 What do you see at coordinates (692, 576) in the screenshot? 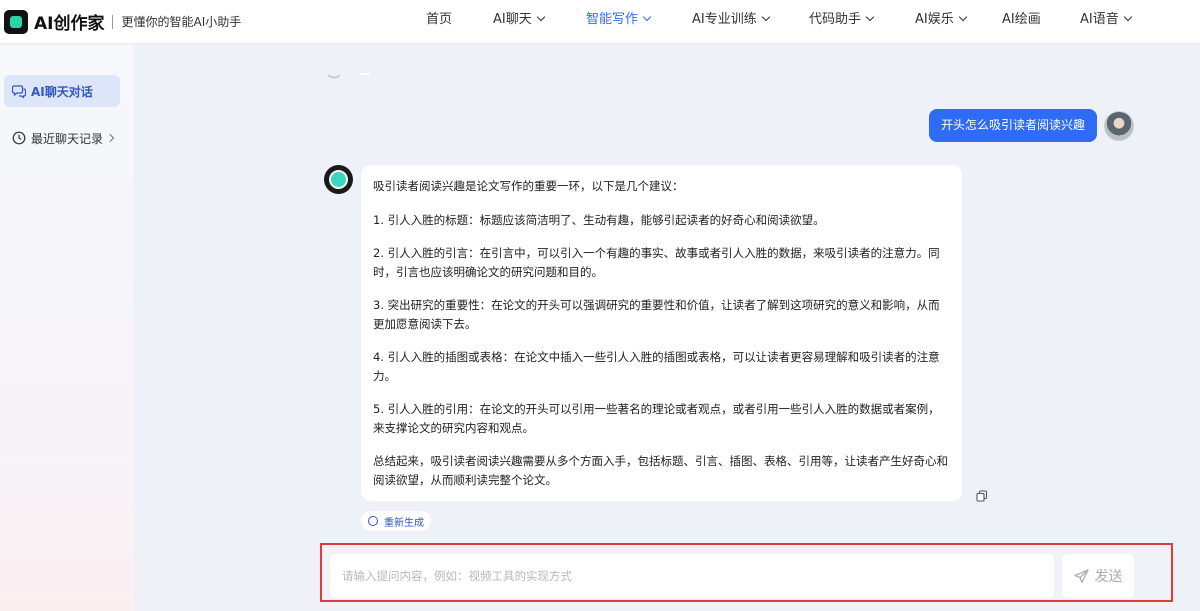
I see `question-input` at bounding box center [692, 576].